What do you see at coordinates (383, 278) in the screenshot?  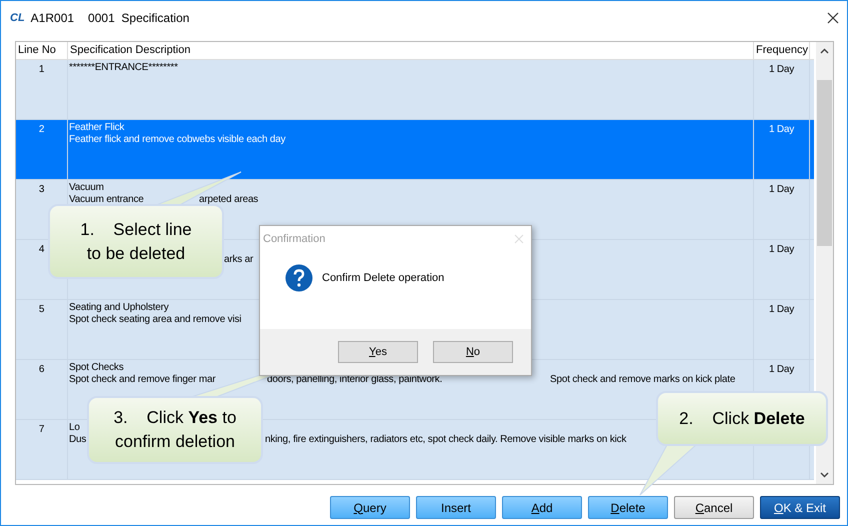 I see `dialog-message: Confirm Delete operation` at bounding box center [383, 278].